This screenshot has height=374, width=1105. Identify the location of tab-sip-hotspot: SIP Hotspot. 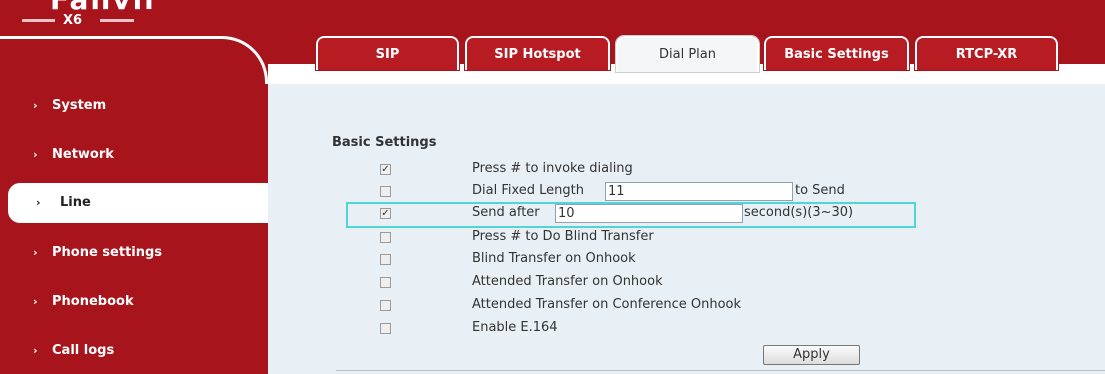
(537, 53).